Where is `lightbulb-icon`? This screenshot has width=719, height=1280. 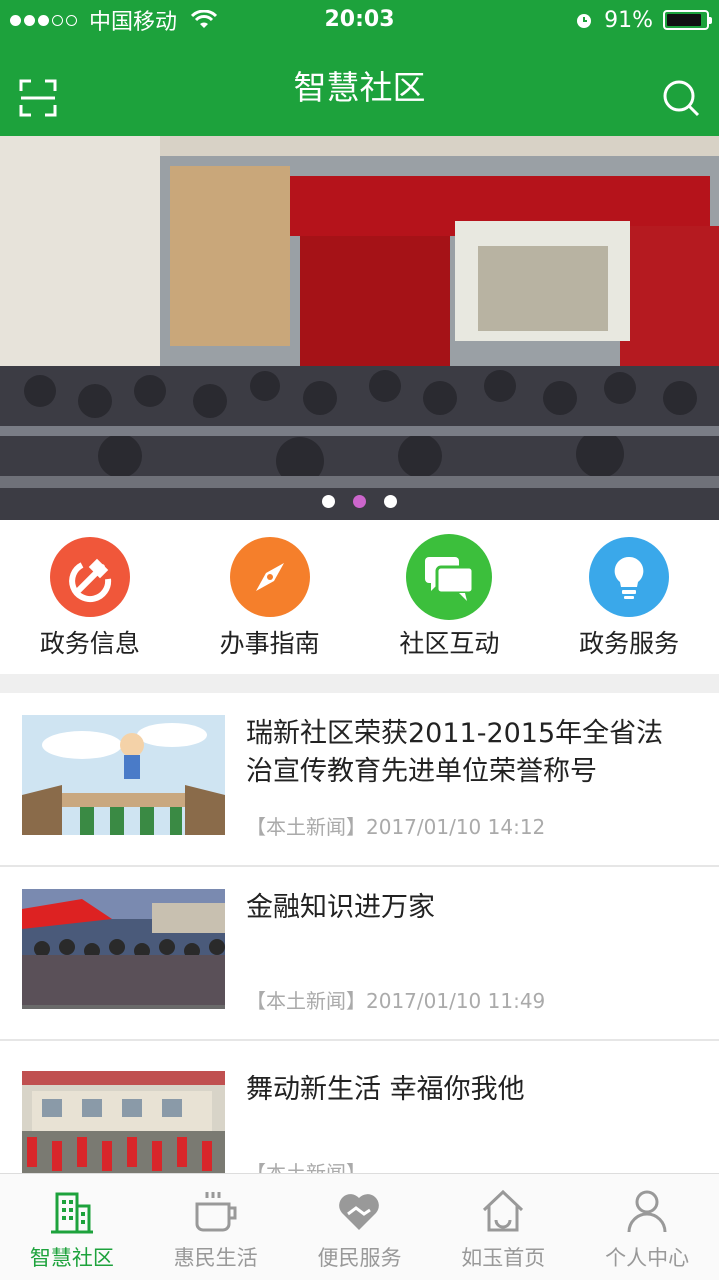 lightbulb-icon is located at coordinates (629, 577).